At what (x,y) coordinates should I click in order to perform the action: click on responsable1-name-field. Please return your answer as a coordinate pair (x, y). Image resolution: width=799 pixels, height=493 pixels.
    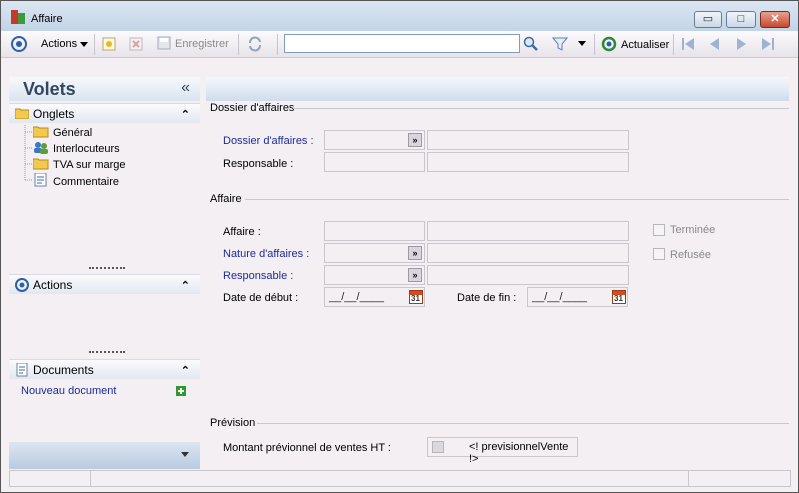
    Looking at the image, I should click on (528, 162).